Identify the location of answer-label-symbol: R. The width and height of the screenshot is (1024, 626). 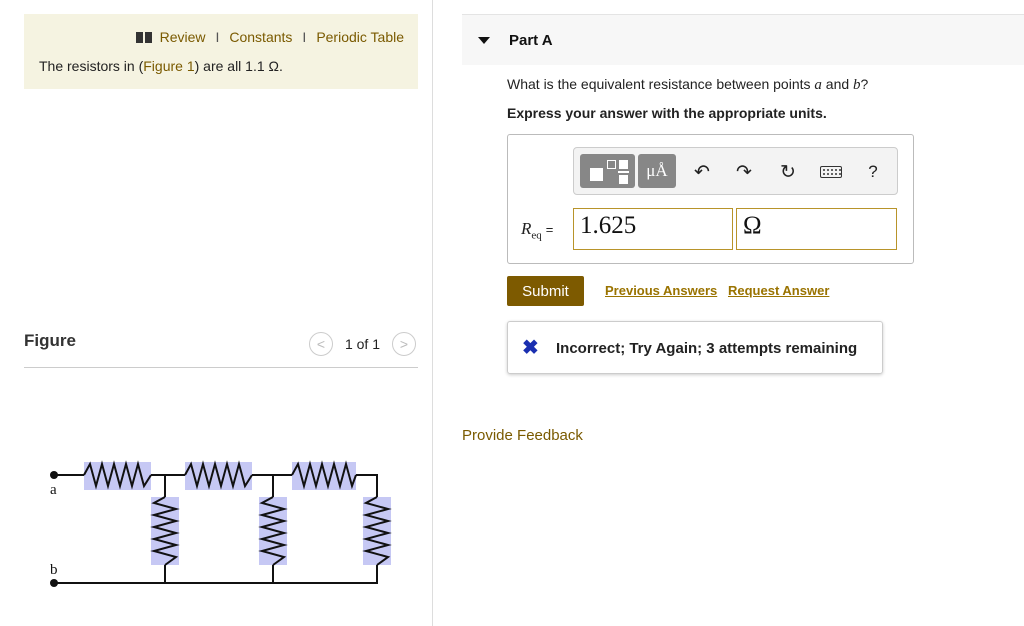
(526, 228).